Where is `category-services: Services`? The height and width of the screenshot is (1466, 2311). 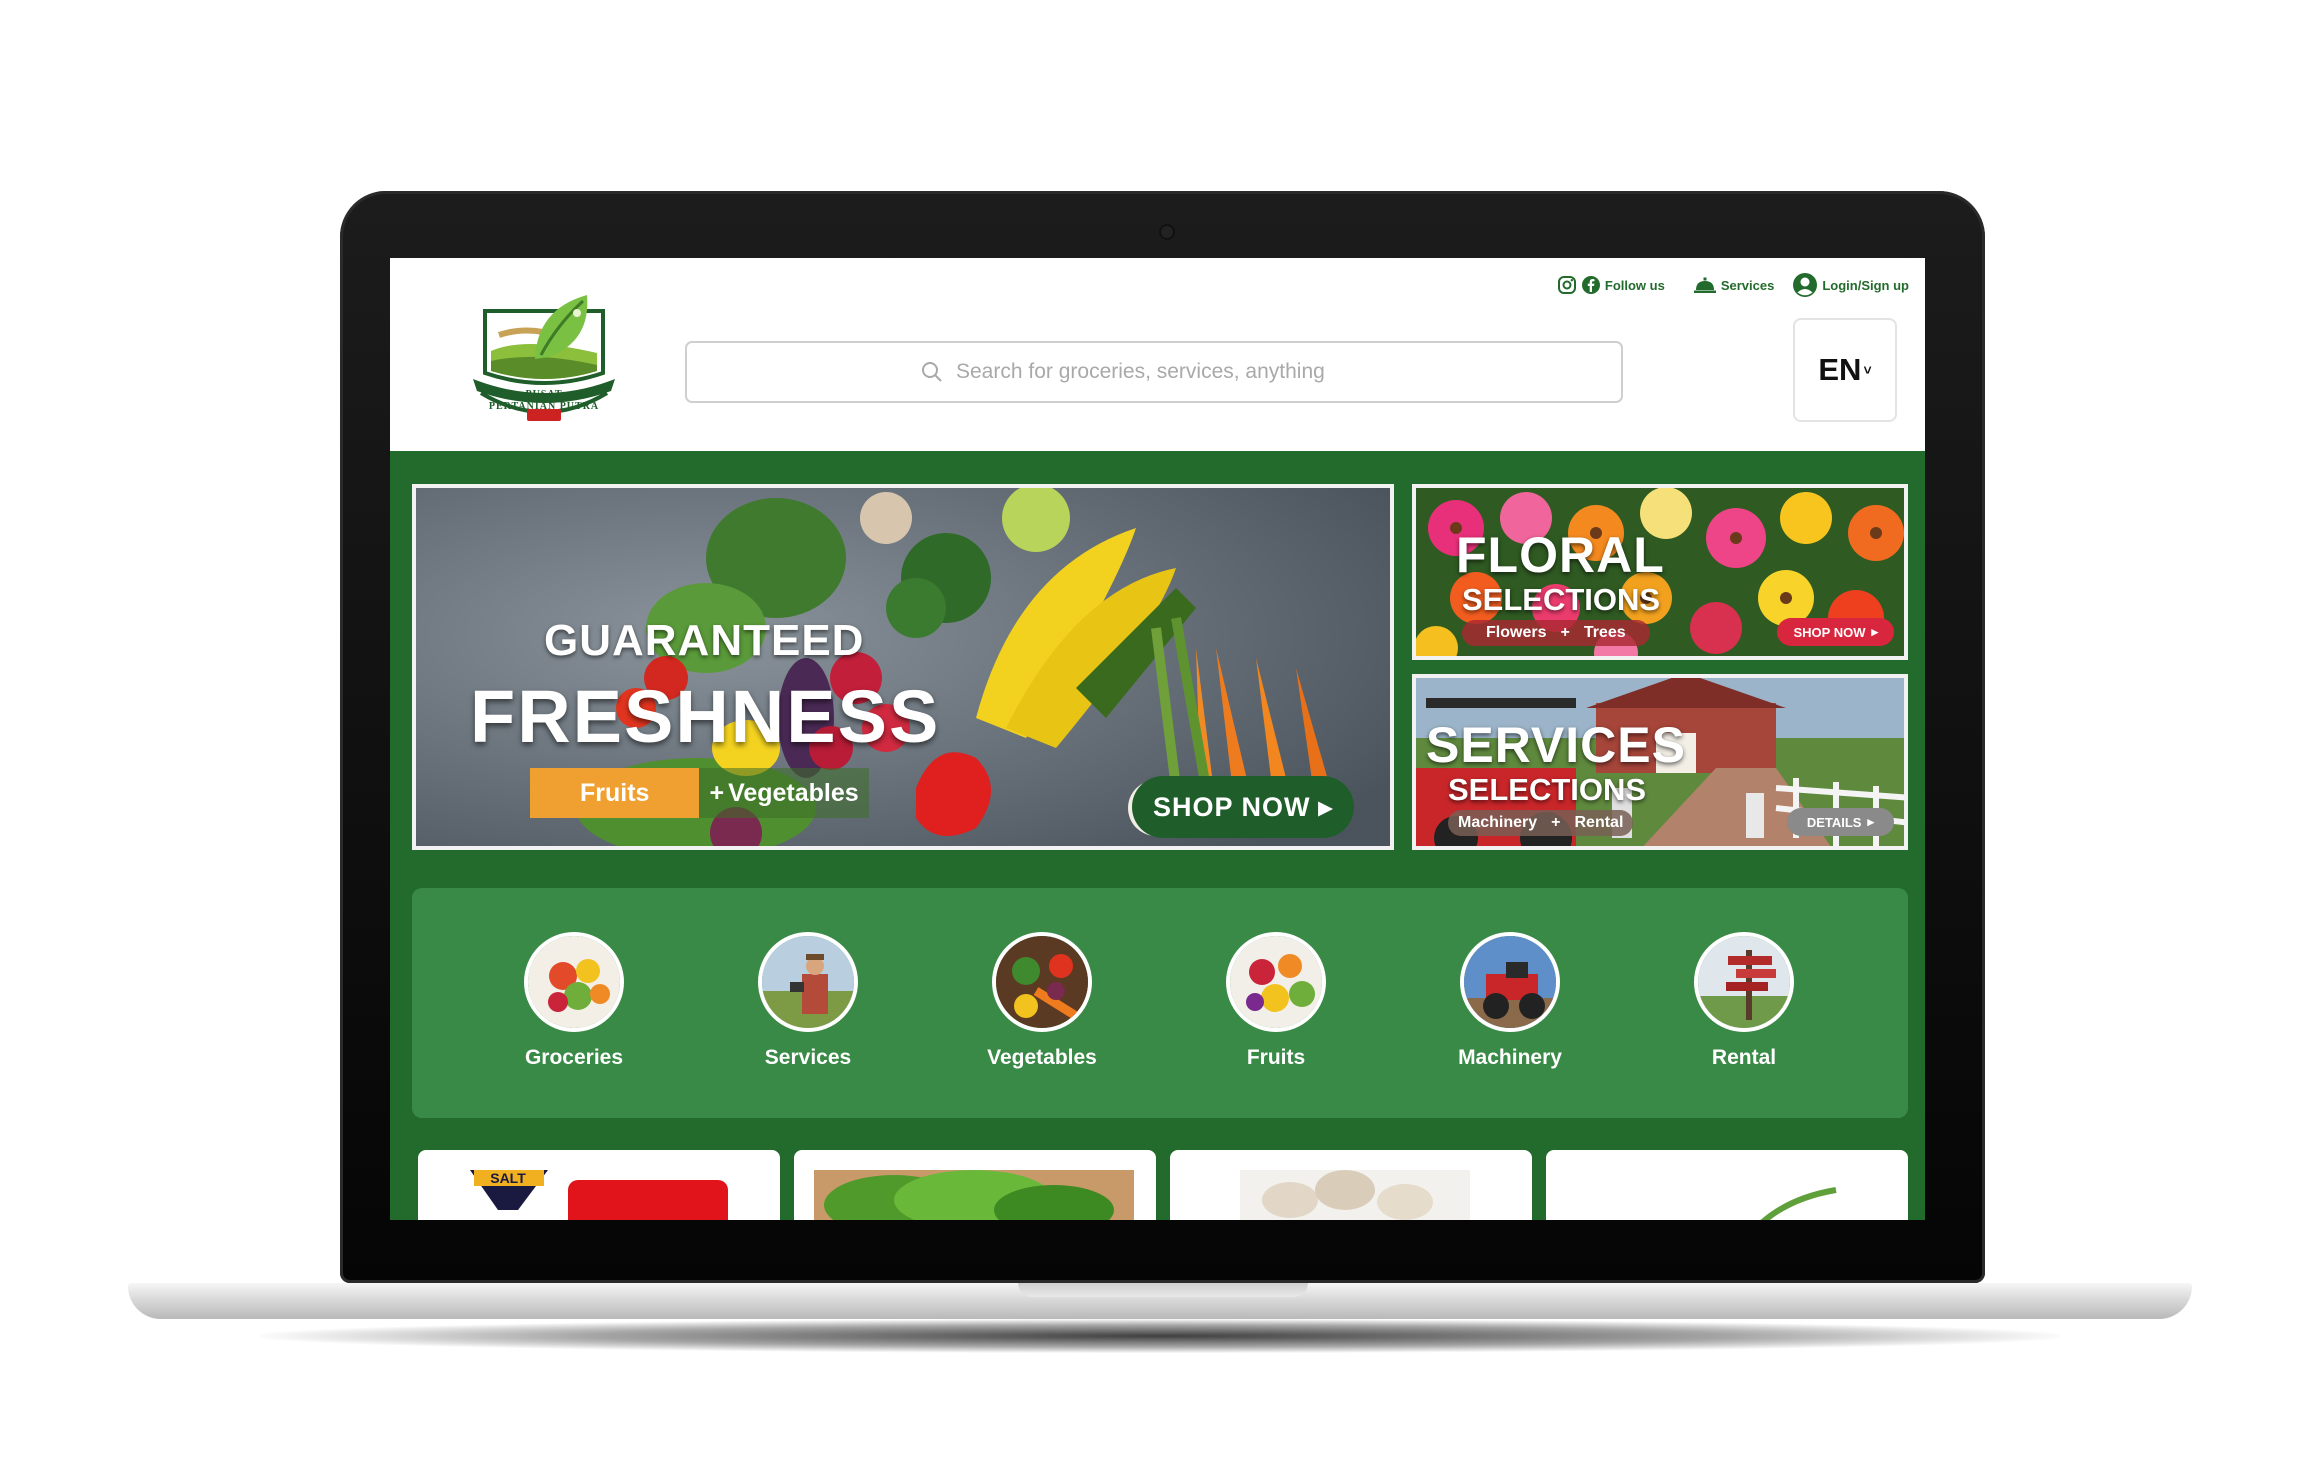
category-services: Services is located at coordinates (808, 1001).